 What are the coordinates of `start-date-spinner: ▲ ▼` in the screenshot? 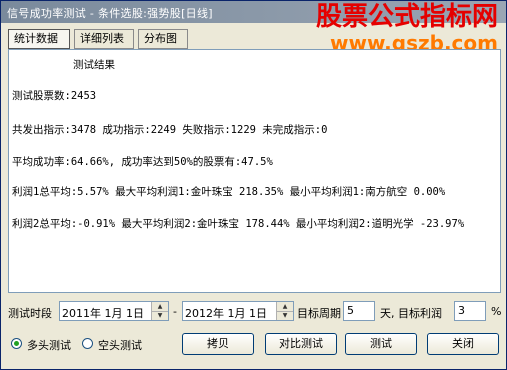 It's located at (159, 311).